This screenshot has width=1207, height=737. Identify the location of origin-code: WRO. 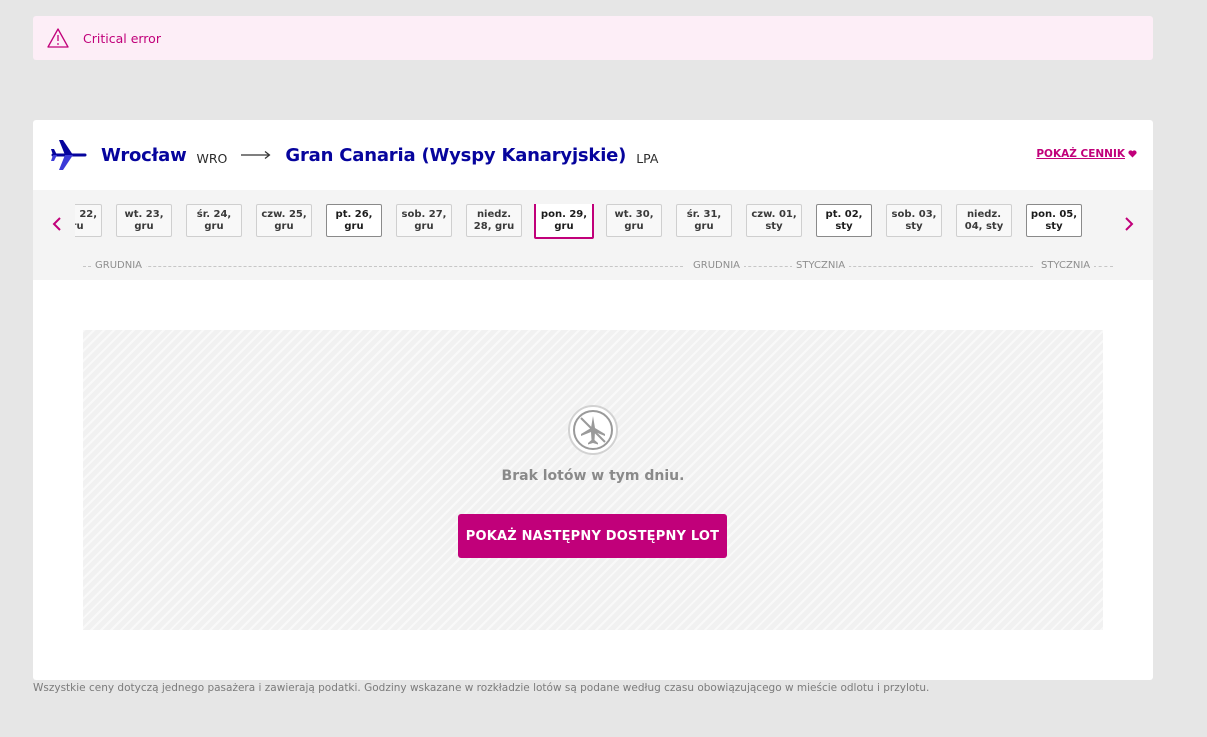
(212, 158).